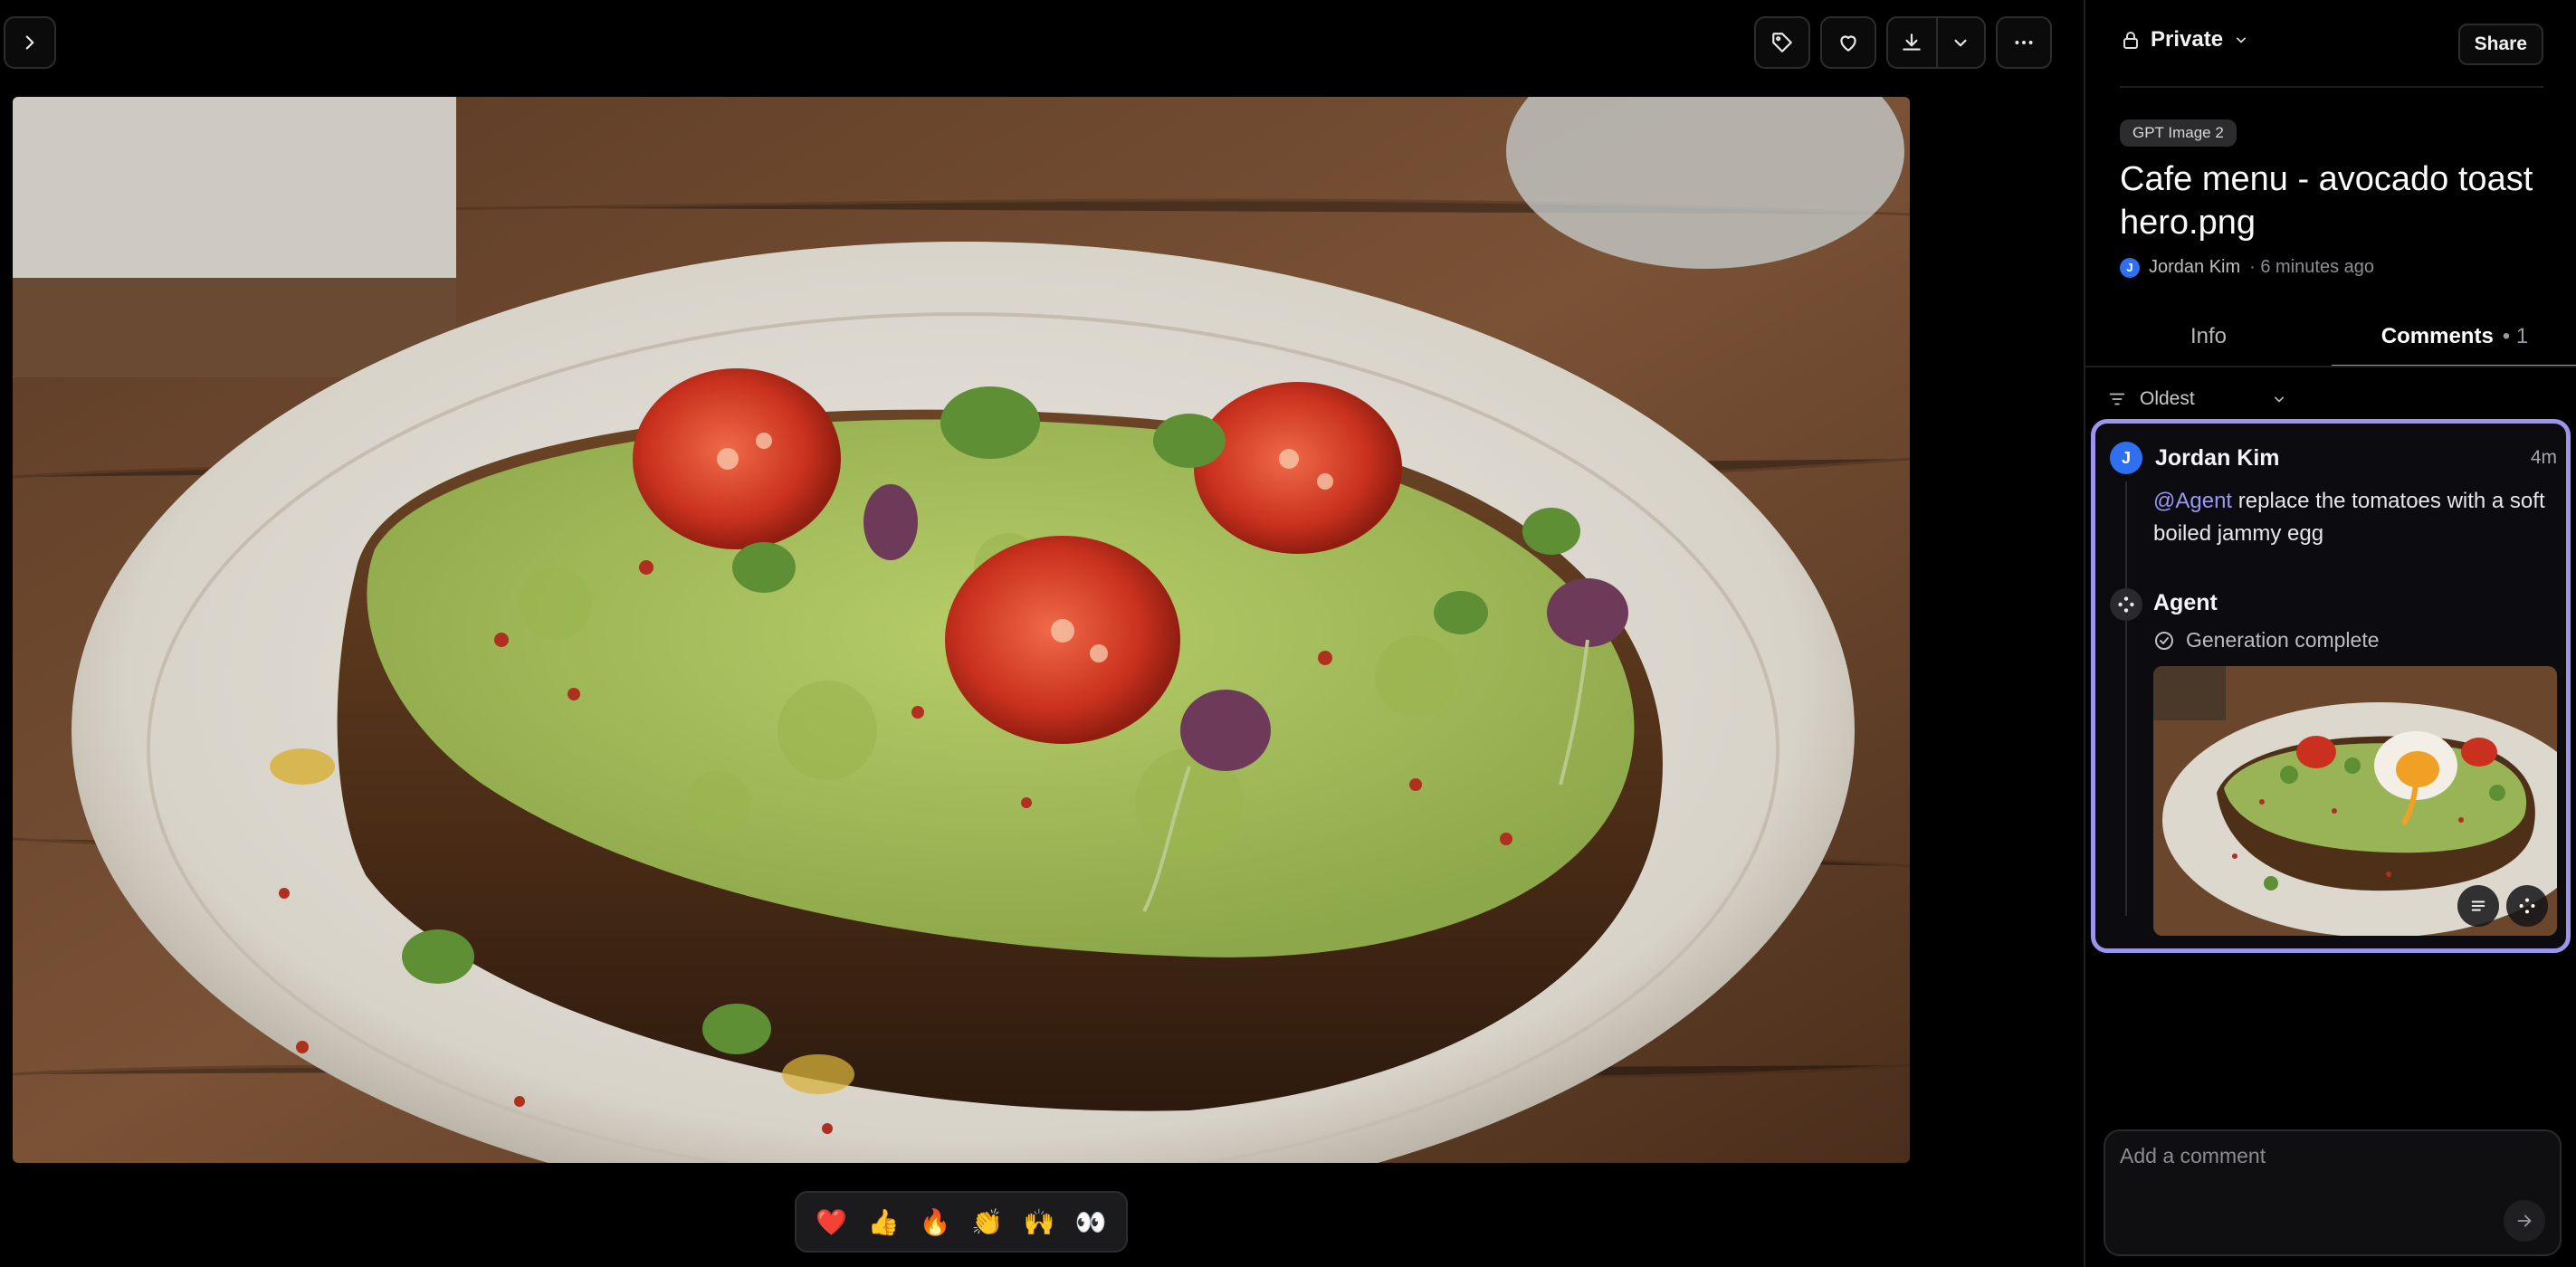 Image resolution: width=2576 pixels, height=1267 pixels. I want to click on tab-comments-label: Comments, so click(2437, 336).